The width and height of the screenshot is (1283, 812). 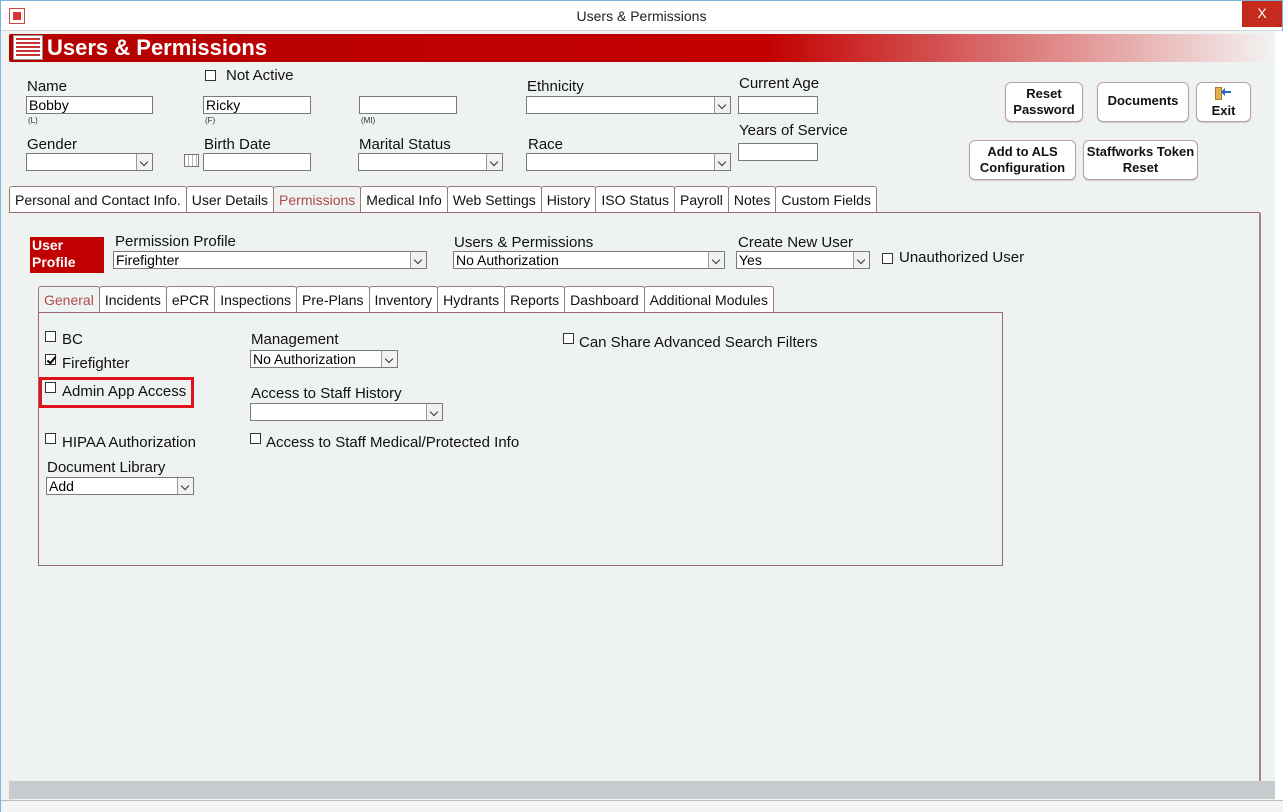 What do you see at coordinates (507, 260) in the screenshot?
I see `users-permissions-value: No Authorization` at bounding box center [507, 260].